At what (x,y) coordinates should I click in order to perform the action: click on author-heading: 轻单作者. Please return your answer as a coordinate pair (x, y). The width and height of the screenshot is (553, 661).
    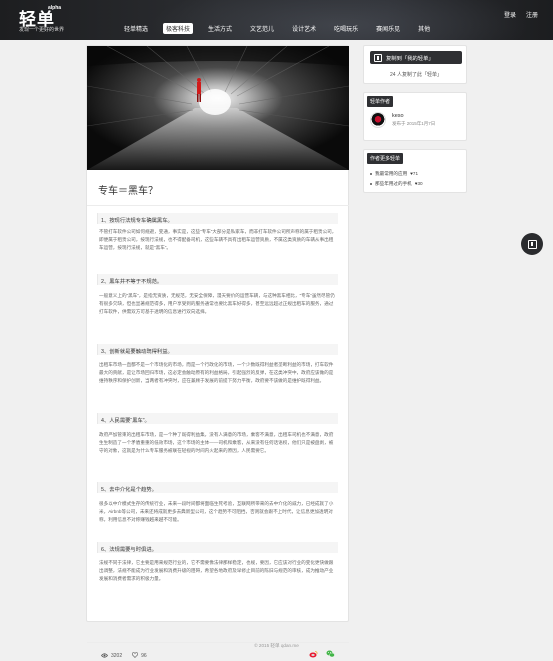
    Looking at the image, I should click on (380, 101).